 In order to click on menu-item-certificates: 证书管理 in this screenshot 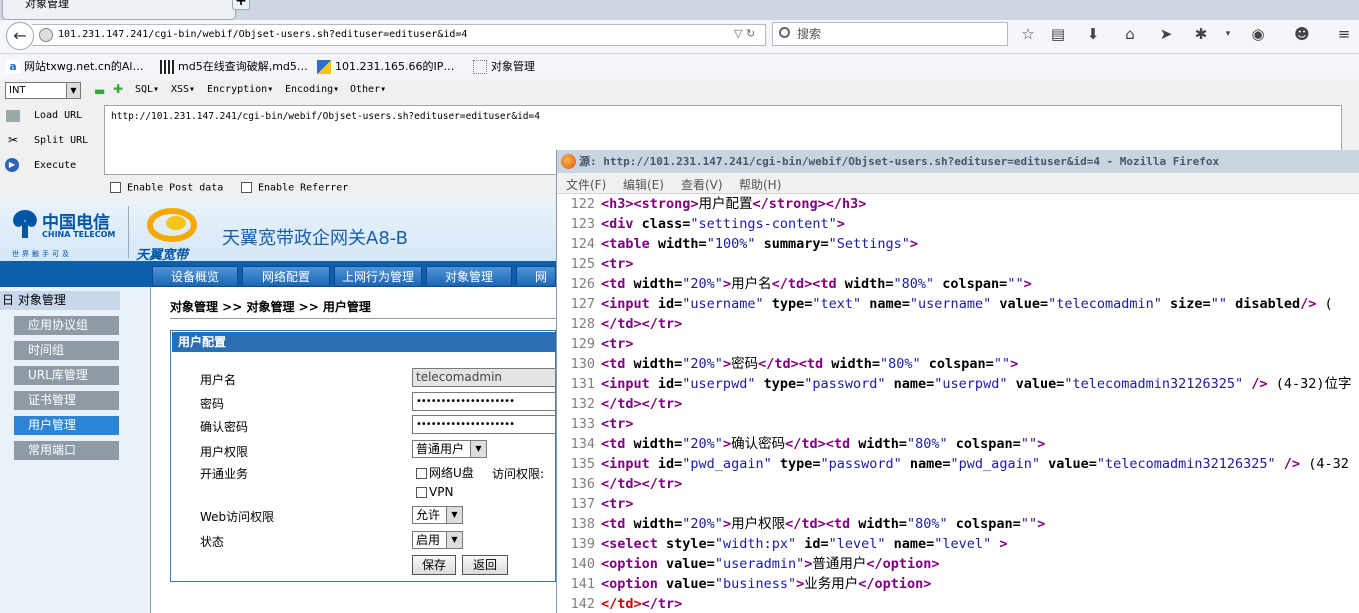, I will do `click(66, 400)`.